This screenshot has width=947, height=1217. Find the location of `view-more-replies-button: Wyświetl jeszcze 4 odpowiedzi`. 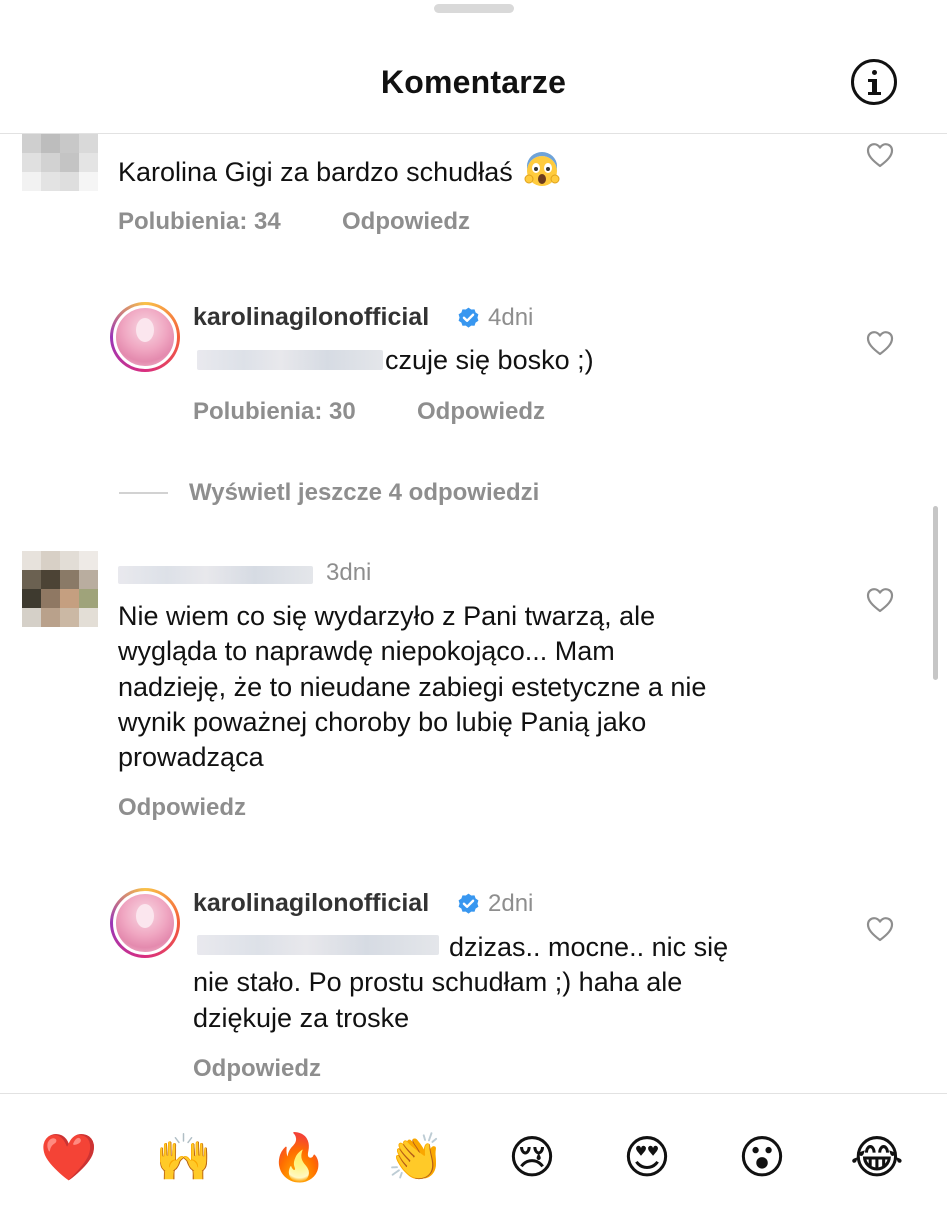

view-more-replies-button: Wyświetl jeszcze 4 odpowiedzi is located at coordinates (364, 493).